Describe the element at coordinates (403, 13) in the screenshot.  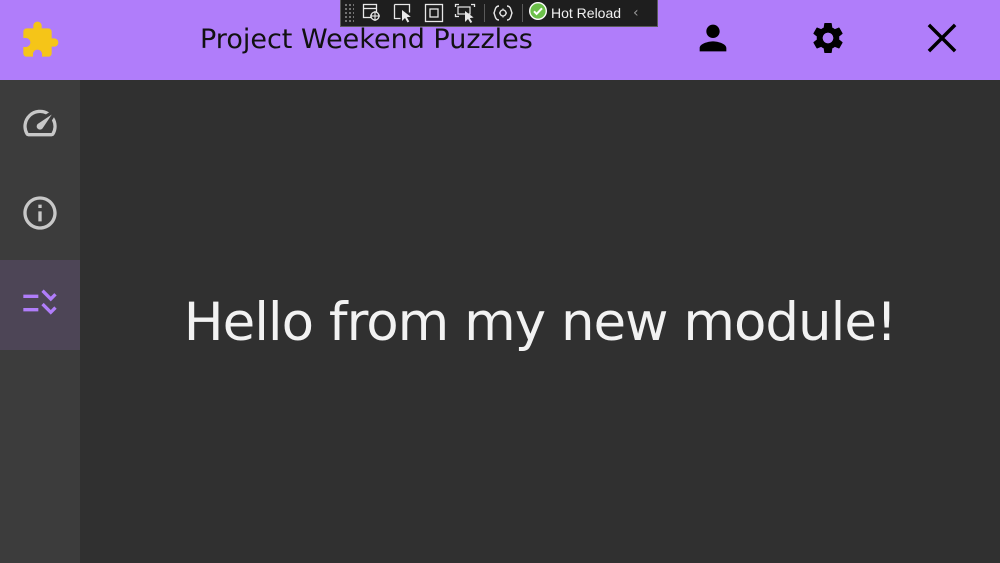
I see `pointer-icon` at that location.